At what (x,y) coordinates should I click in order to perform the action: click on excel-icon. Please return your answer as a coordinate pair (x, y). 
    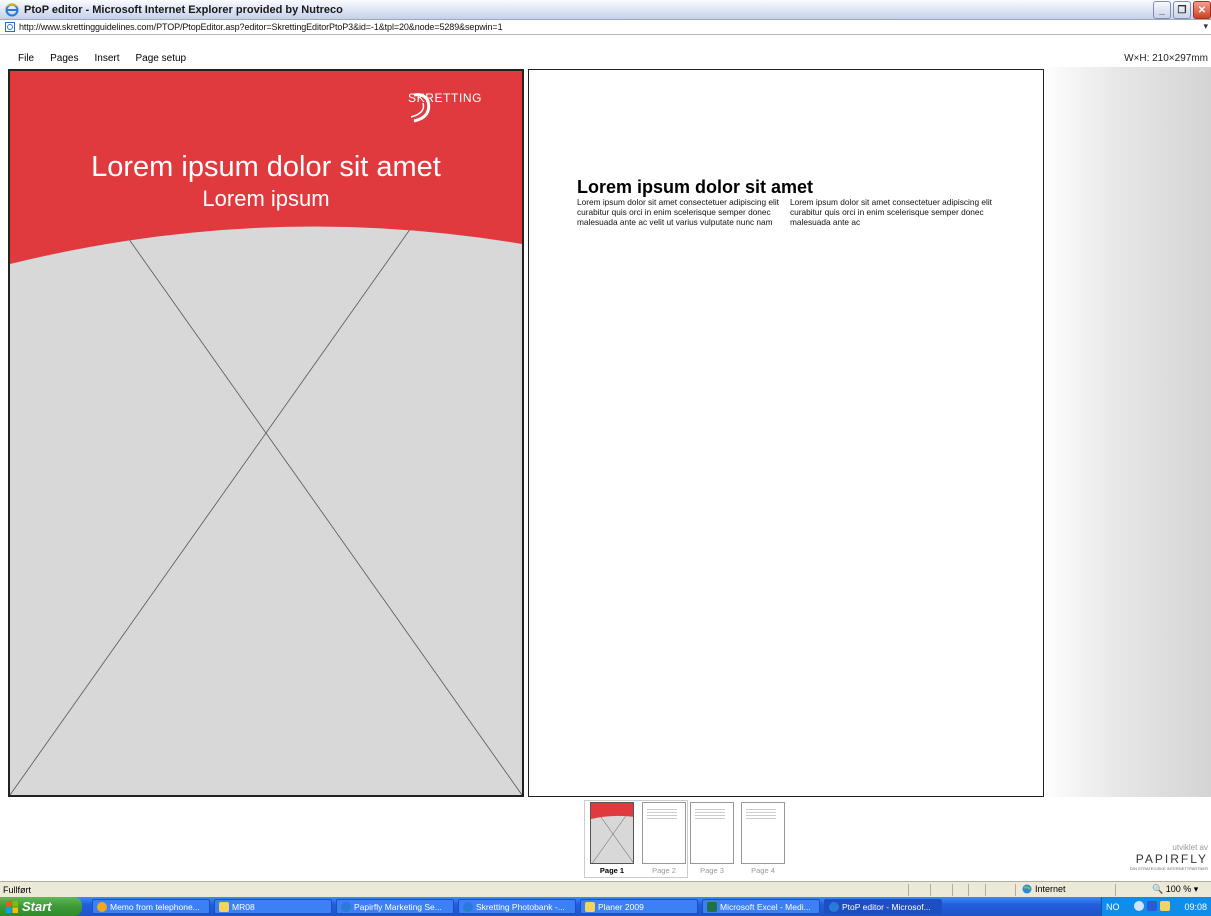
    Looking at the image, I should click on (712, 906).